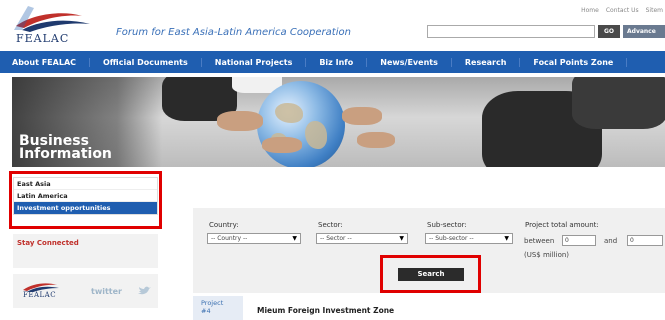 Image resolution: width=665 pixels, height=320 pixels. Describe the element at coordinates (65, 147) in the screenshot. I see `banner-title: Business Information` at that location.